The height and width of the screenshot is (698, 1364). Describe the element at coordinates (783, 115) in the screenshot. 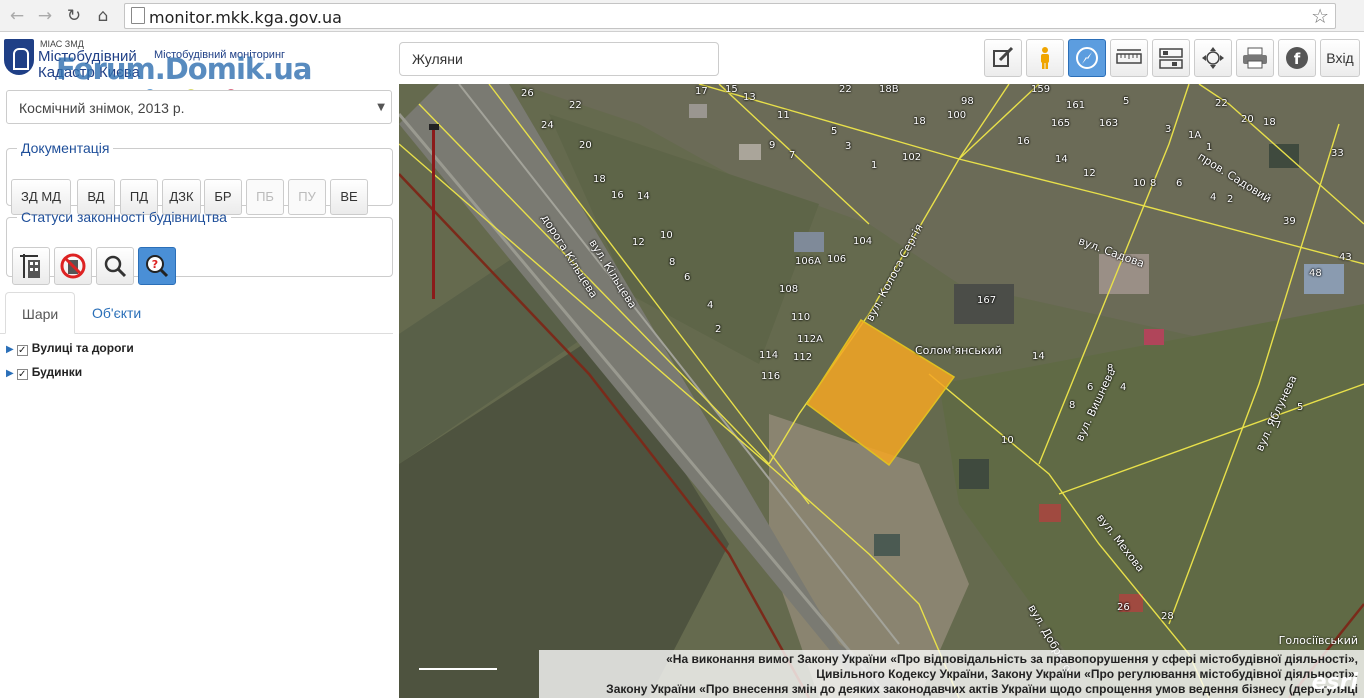

I see `house-number: 11` at that location.